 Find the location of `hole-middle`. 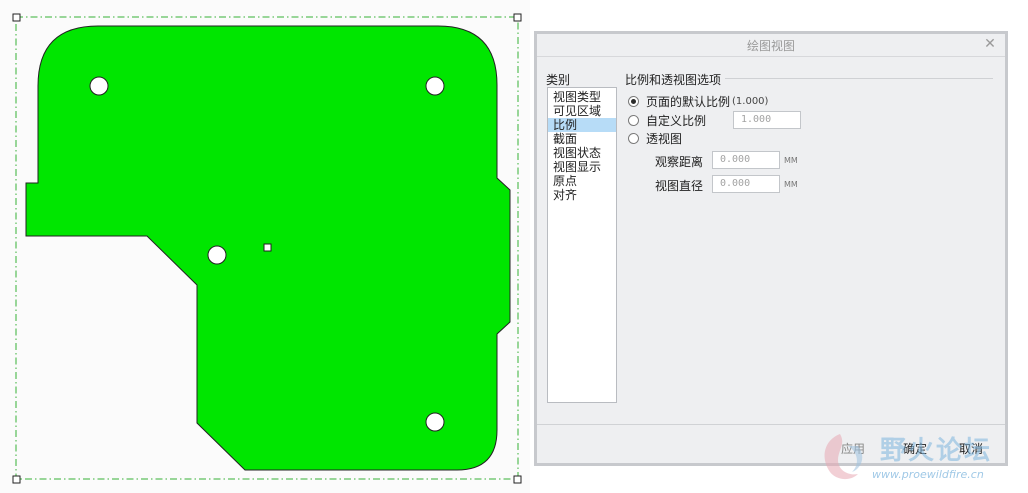

hole-middle is located at coordinates (217, 255).